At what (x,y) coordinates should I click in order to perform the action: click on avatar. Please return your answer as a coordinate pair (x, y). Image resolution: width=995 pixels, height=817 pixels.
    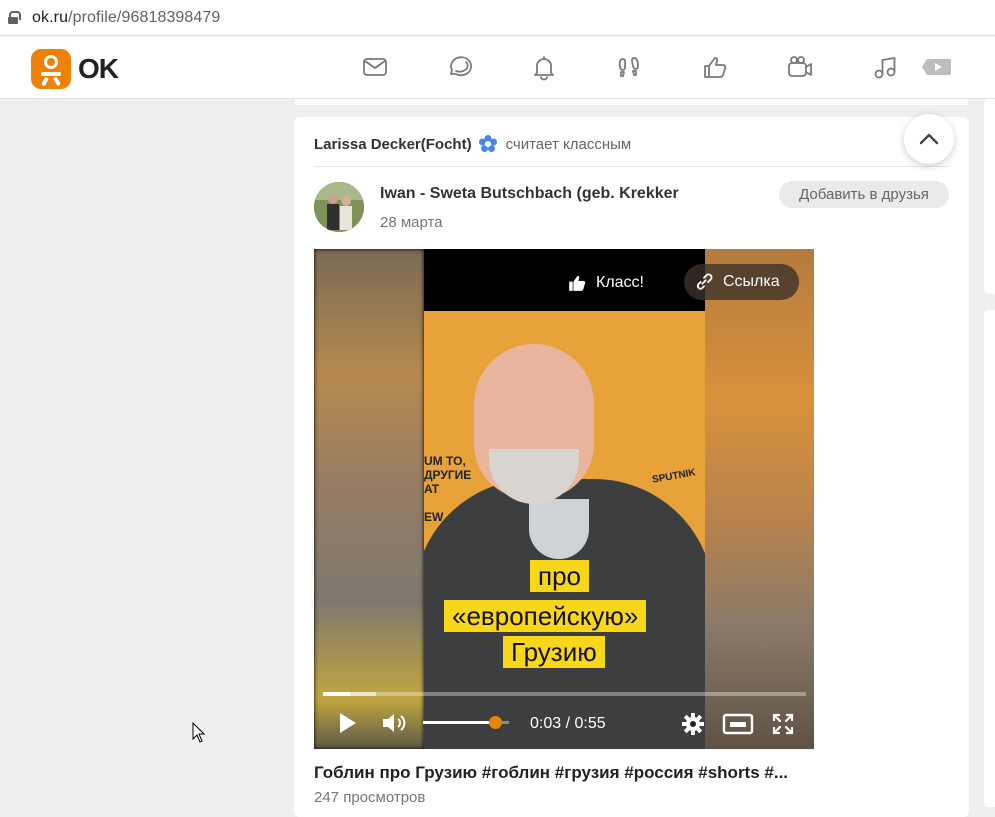
    Looking at the image, I should click on (339, 207).